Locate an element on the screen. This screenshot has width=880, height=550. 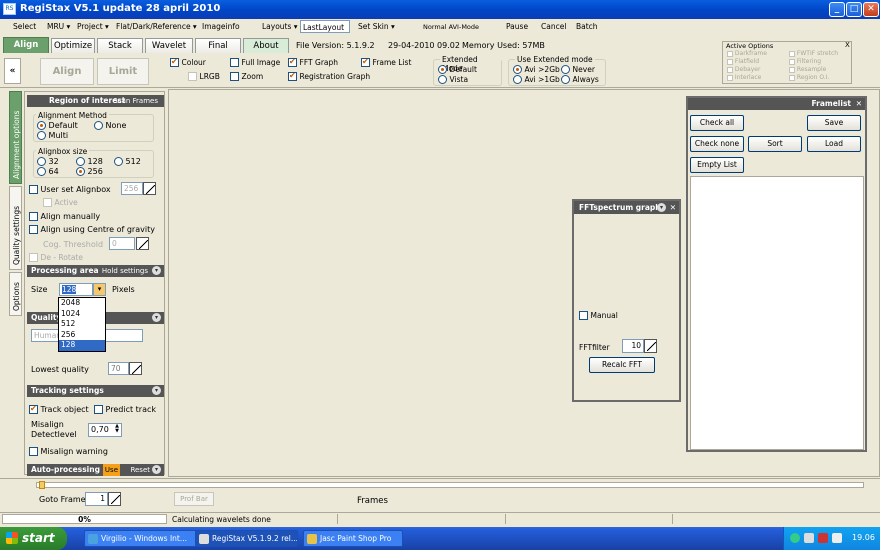
scan-frames-link: Scan Frames is located at coordinates (135, 101).